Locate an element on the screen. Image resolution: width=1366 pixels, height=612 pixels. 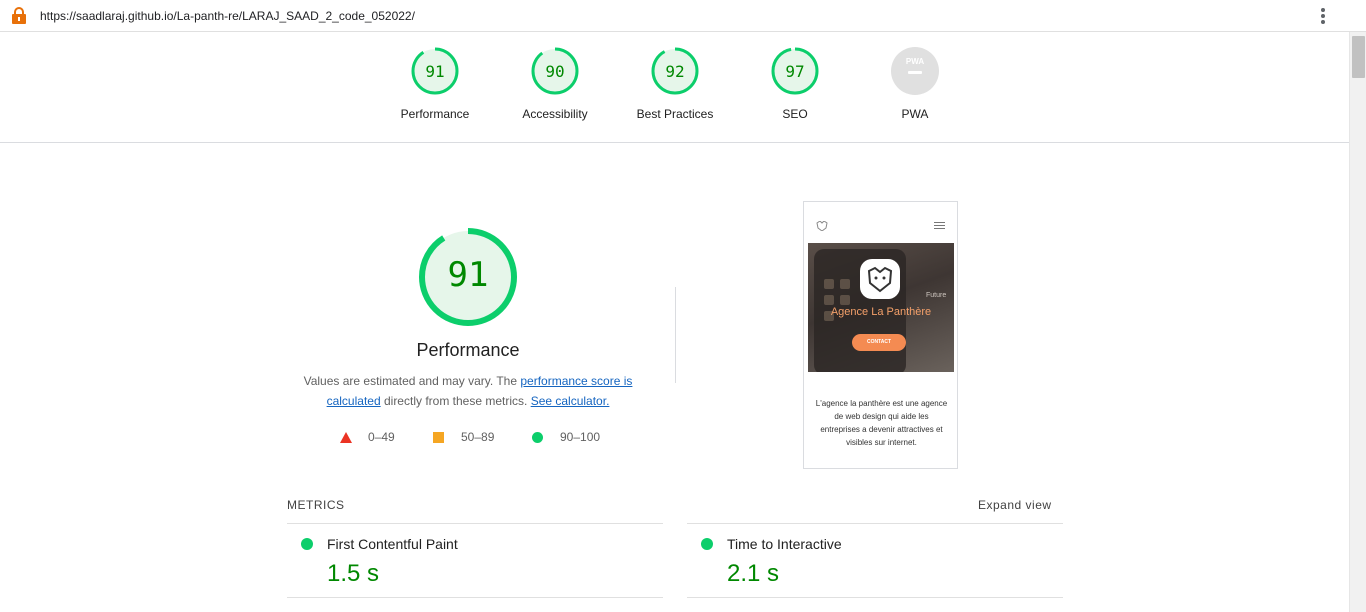
score-value: 91 is located at coordinates (435, 71).